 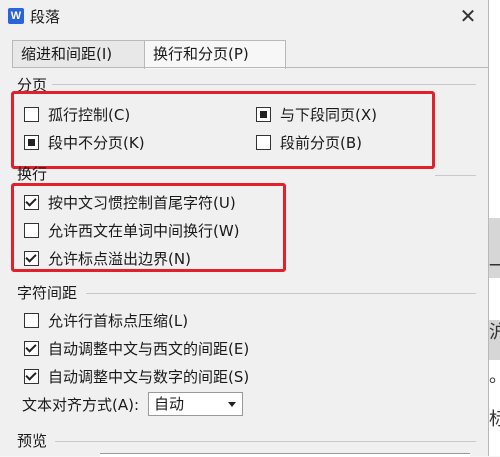 I want to click on close-icon: ✕, so click(x=468, y=16).